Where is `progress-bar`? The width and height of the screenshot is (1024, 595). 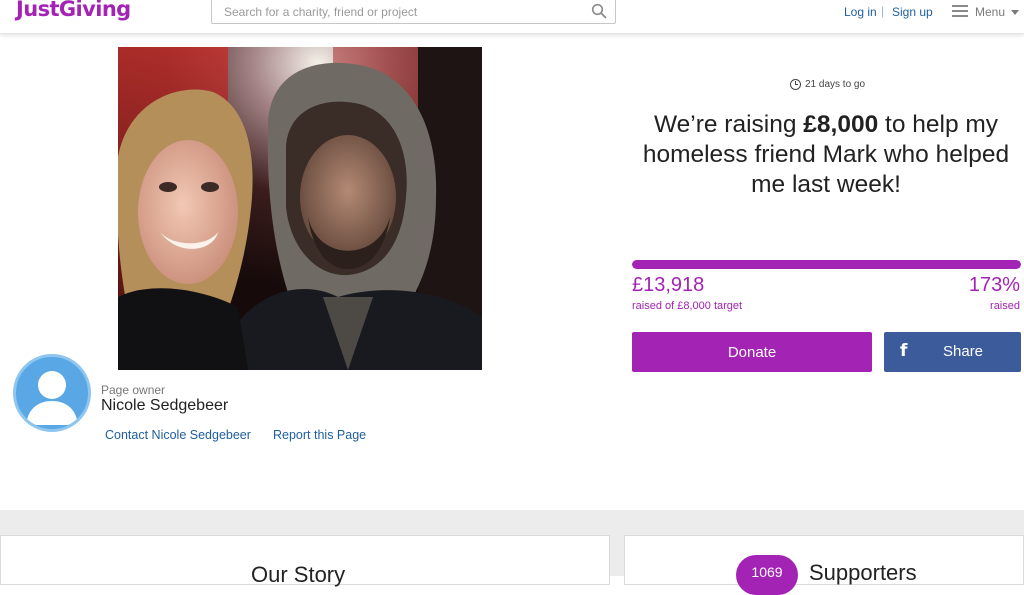
progress-bar is located at coordinates (826, 264).